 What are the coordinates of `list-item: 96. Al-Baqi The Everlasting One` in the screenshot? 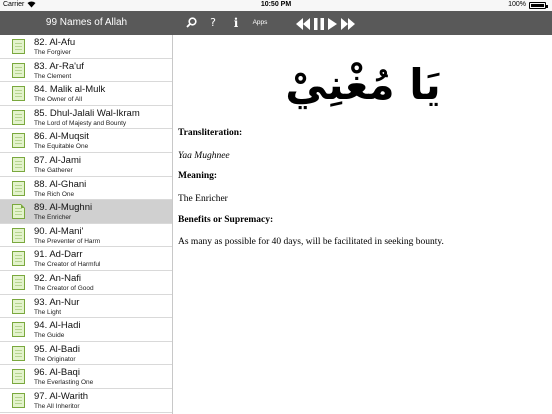 It's located at (86, 377).